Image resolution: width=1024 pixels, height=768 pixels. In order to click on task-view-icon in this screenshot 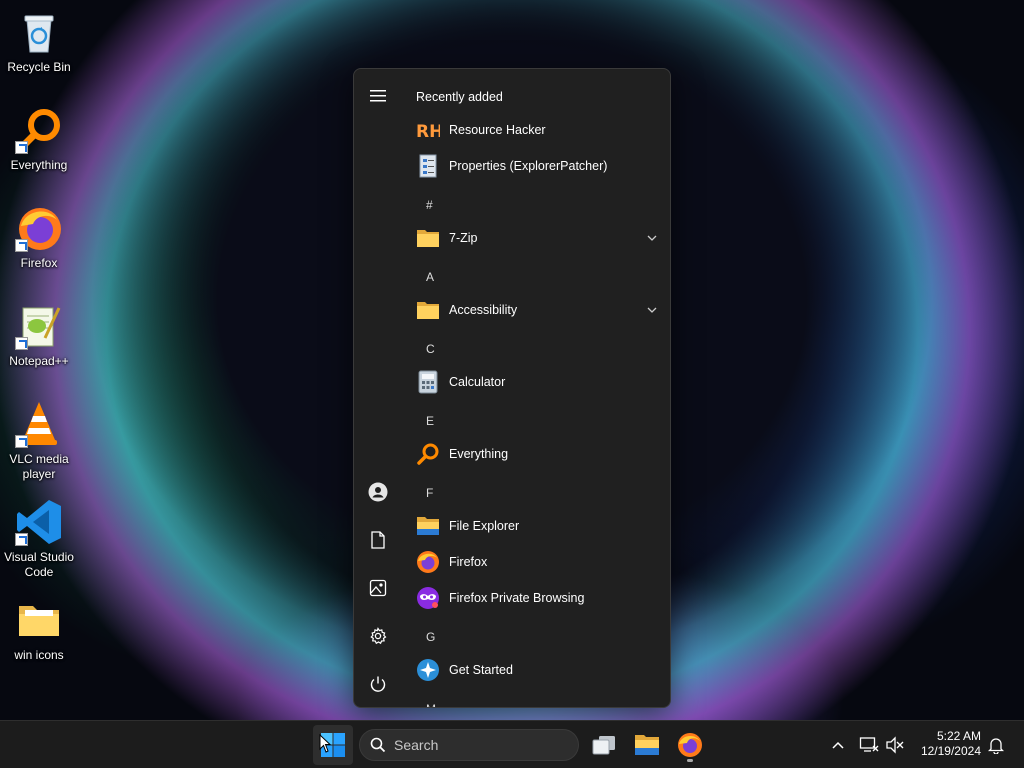, I will do `click(603, 745)`.